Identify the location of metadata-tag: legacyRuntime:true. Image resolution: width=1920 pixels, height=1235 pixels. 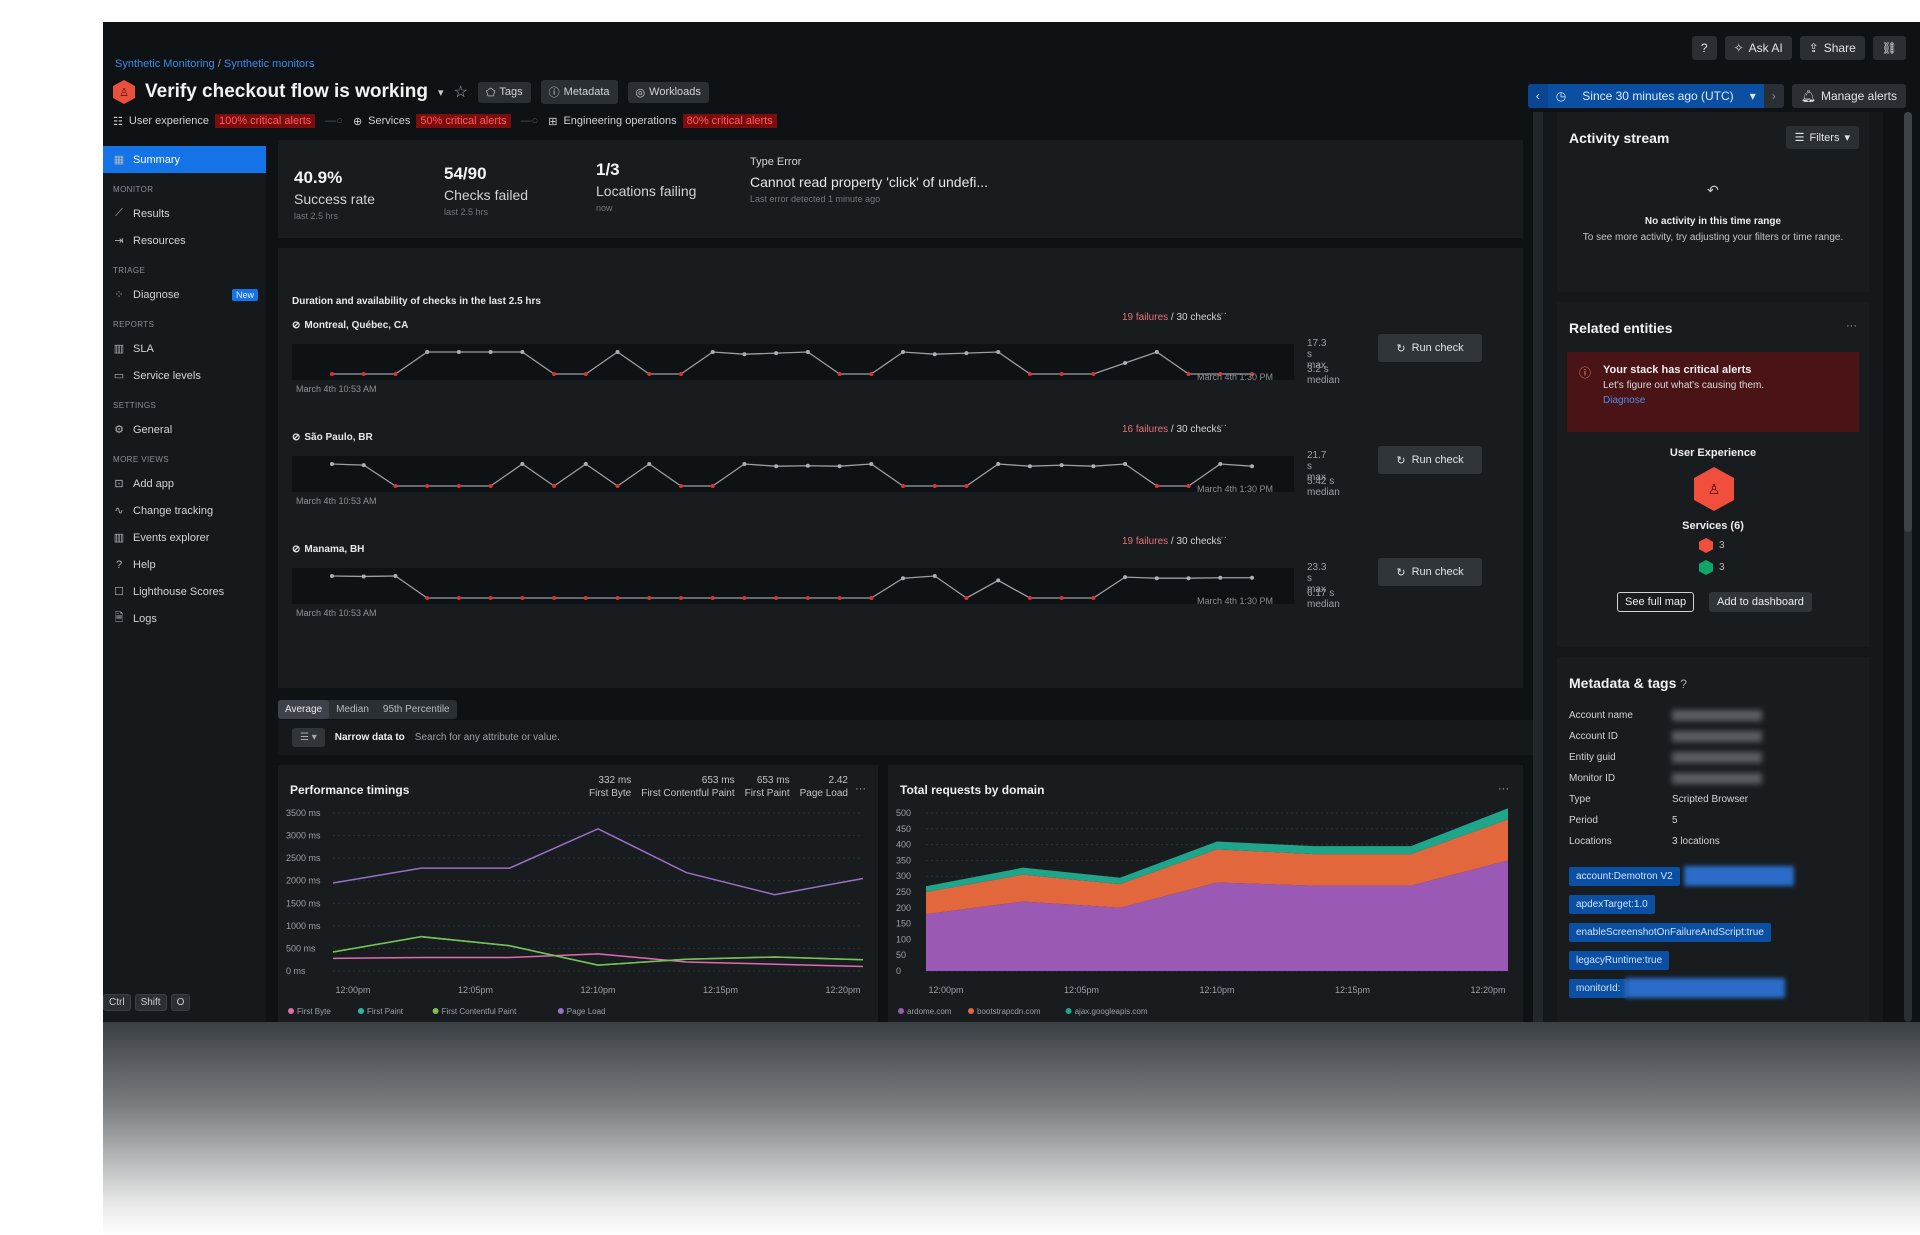
(1619, 960).